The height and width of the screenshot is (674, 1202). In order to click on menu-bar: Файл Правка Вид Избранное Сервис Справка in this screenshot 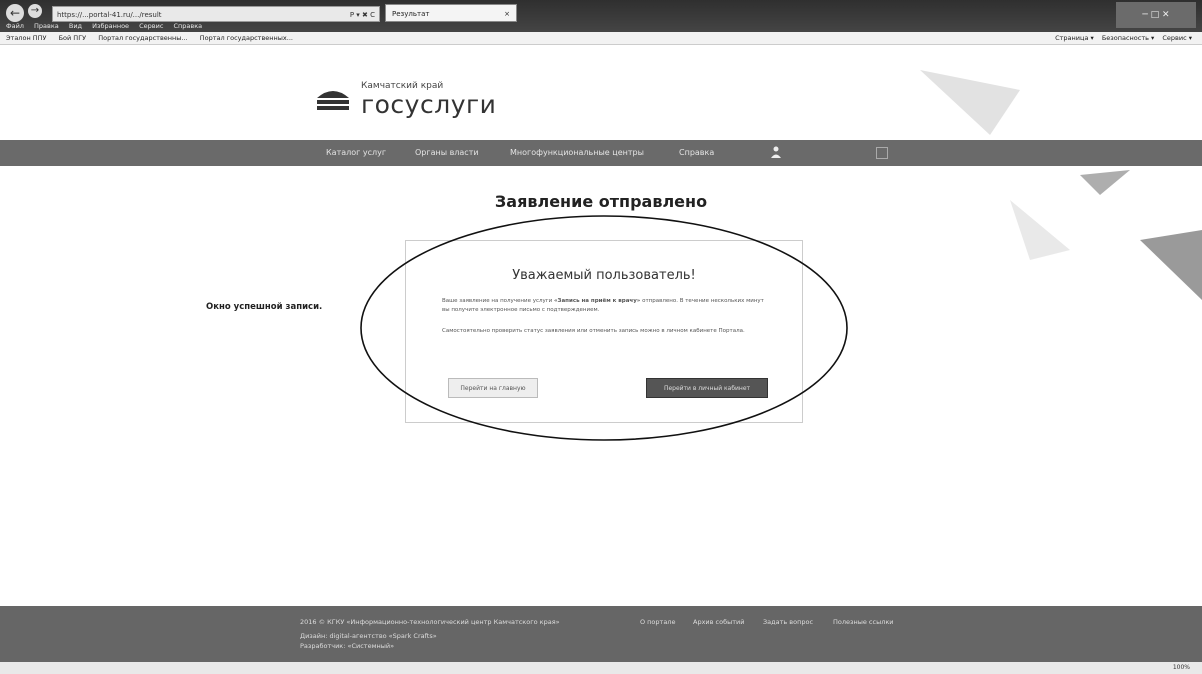, I will do `click(108, 27)`.